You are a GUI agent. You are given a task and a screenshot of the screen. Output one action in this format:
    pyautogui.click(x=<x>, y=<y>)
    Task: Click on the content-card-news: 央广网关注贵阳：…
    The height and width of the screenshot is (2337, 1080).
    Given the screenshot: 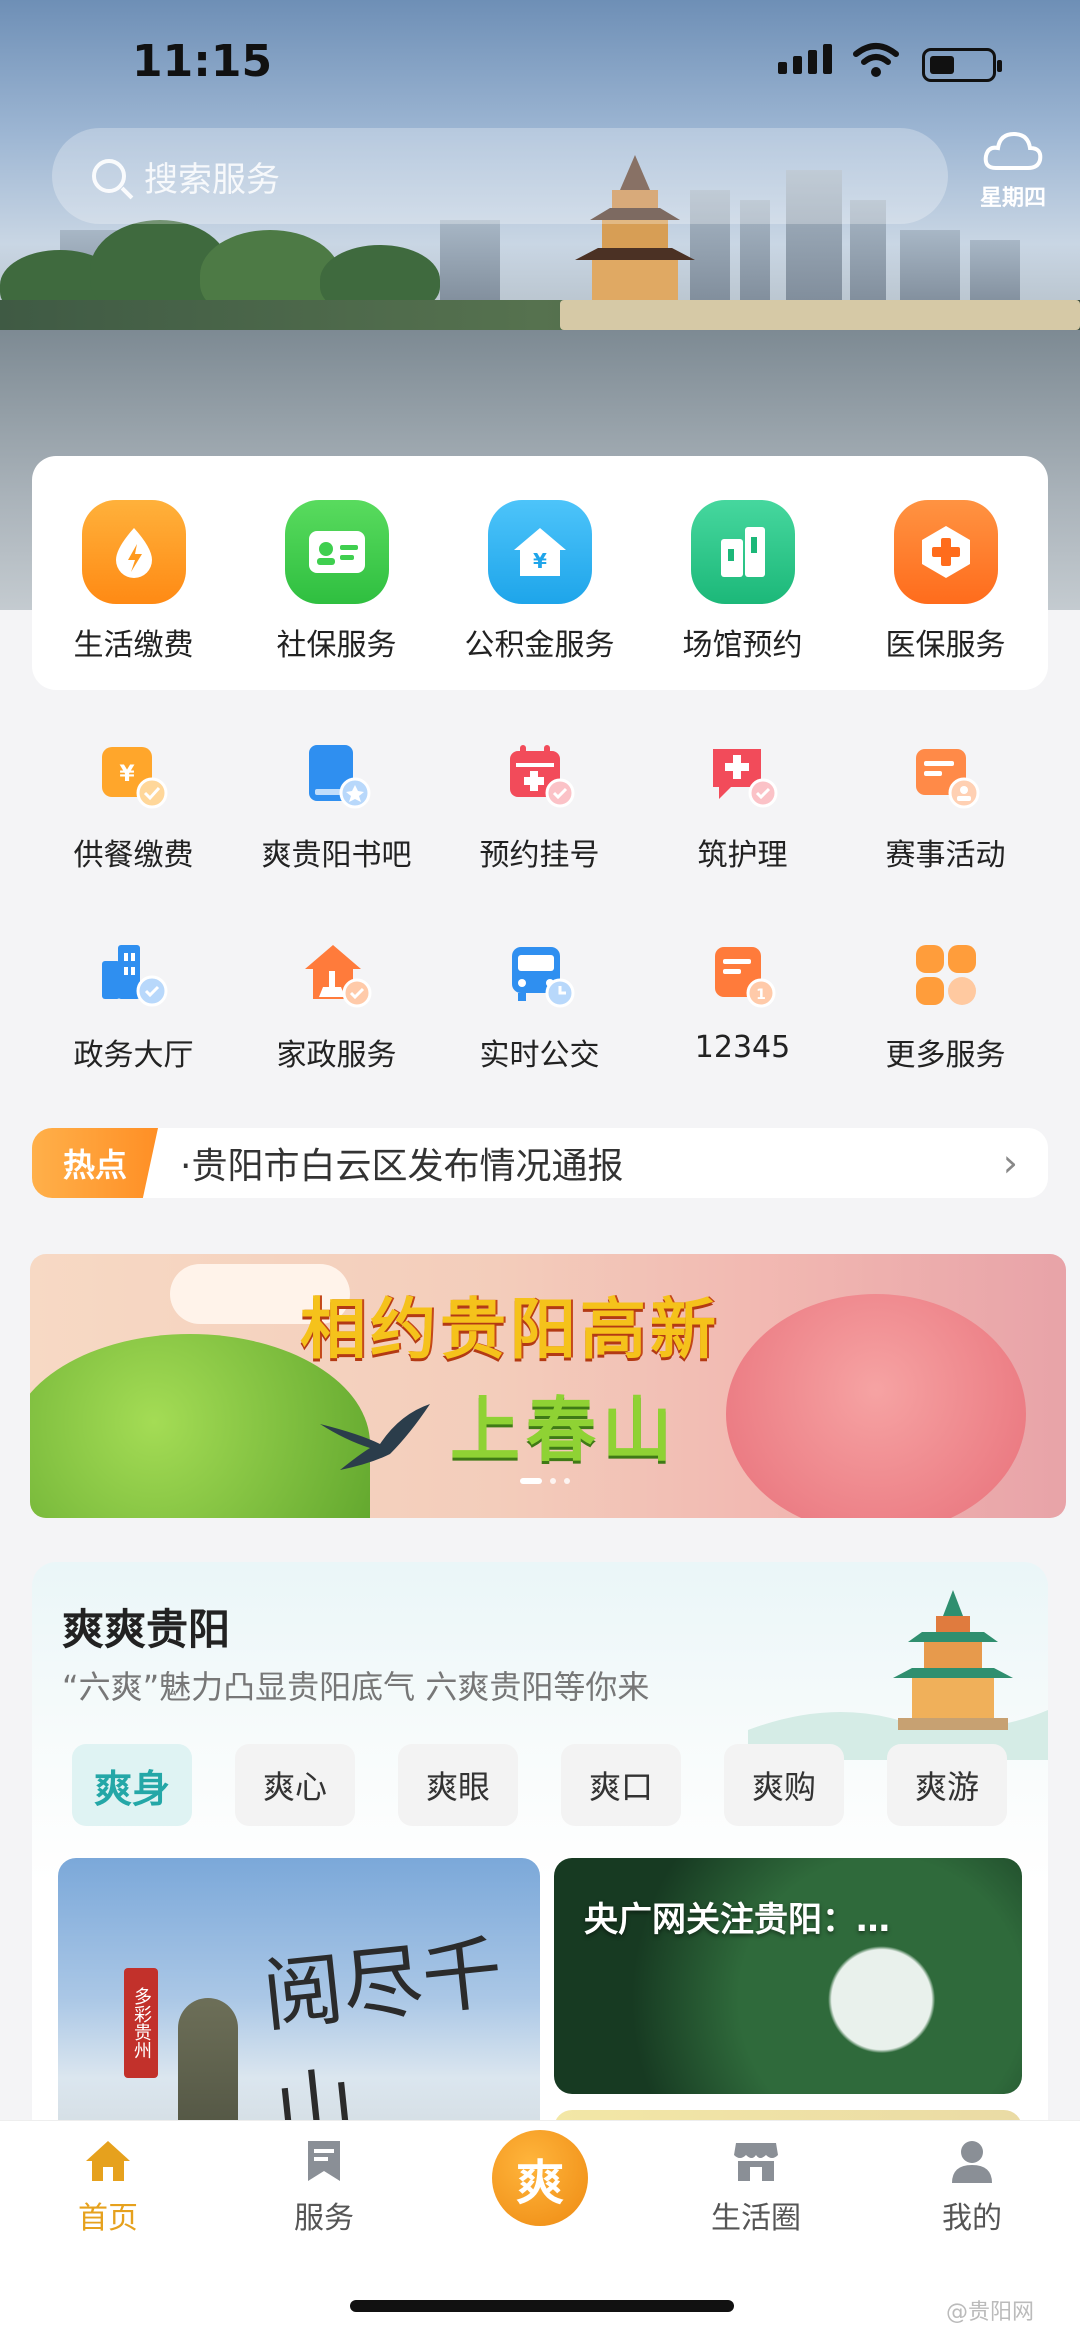 What is the action you would take?
    pyautogui.click(x=788, y=1976)
    